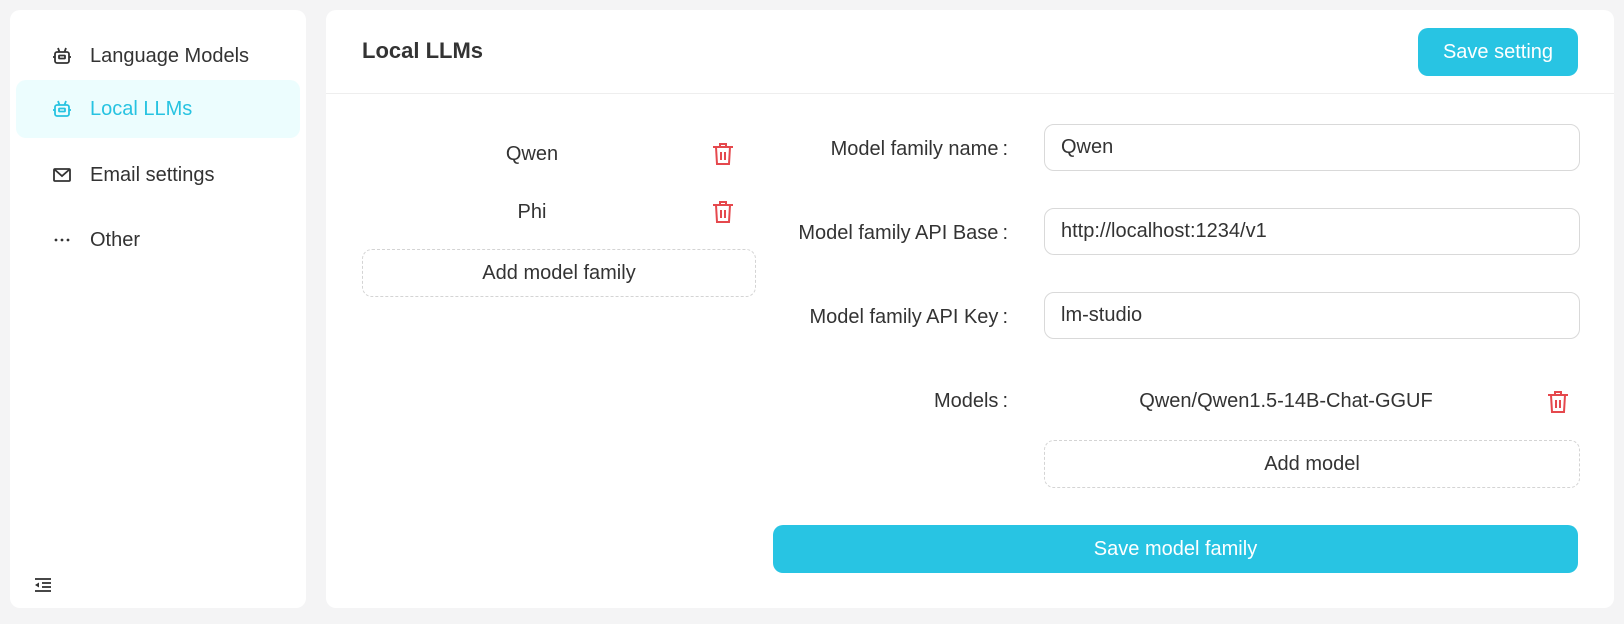  I want to click on family-list-item: Qwen, so click(559, 155).